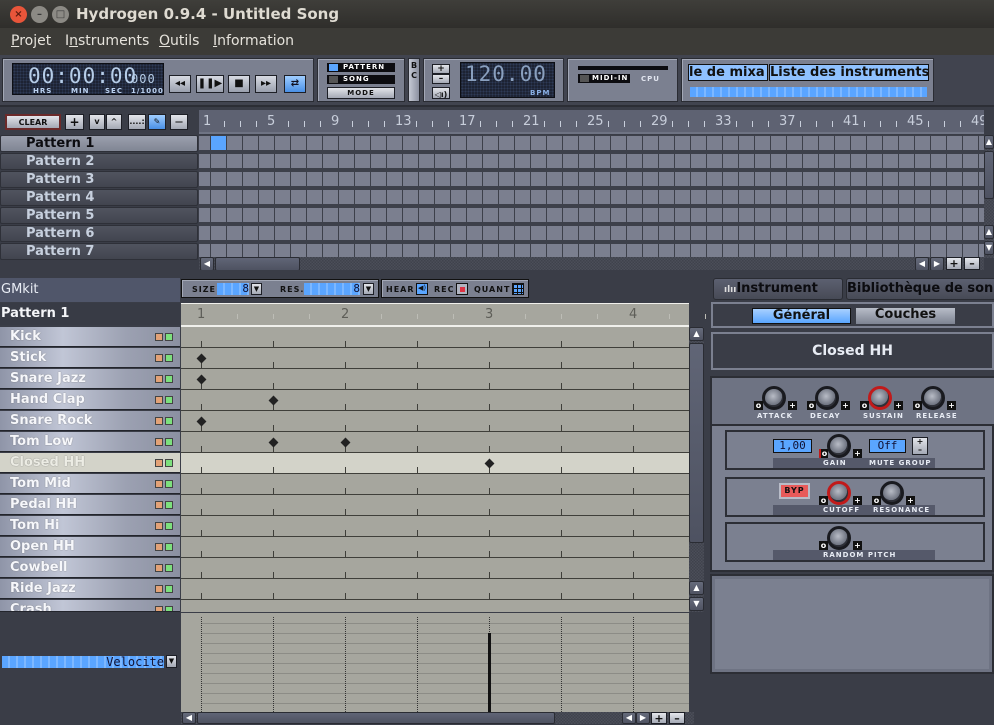 This screenshot has width=994, height=725. What do you see at coordinates (794, 491) in the screenshot?
I see `bypass-button: BYP` at bounding box center [794, 491].